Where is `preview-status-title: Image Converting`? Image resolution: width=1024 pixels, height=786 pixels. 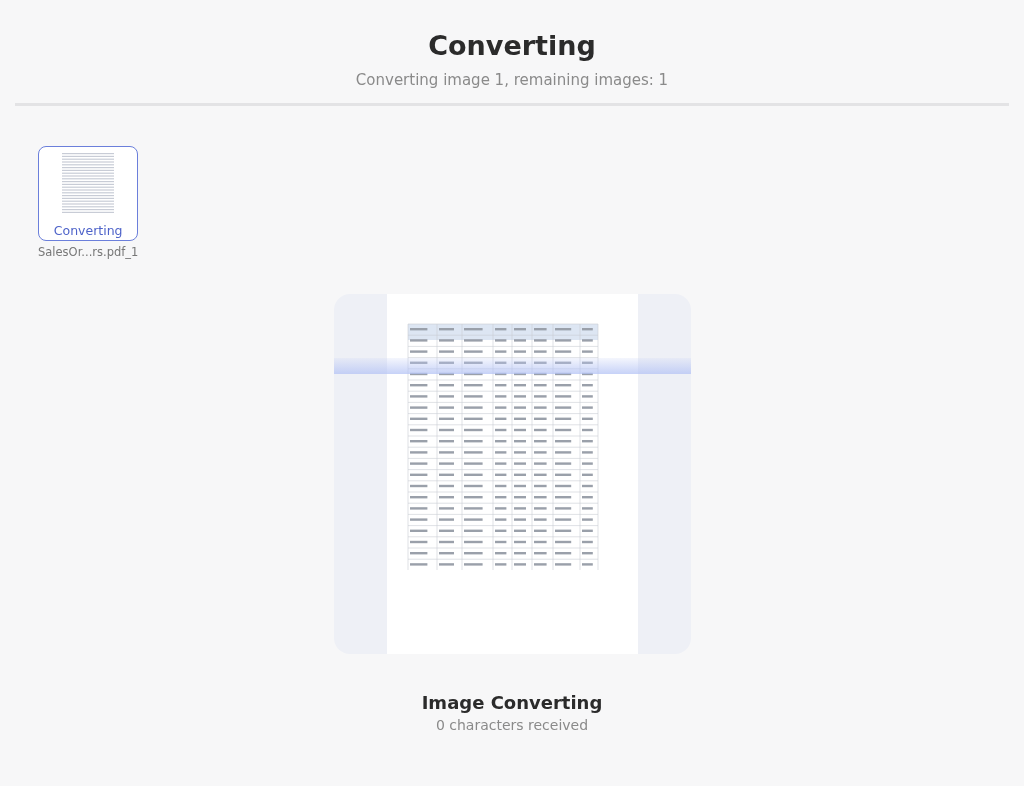
preview-status-title: Image Converting is located at coordinates (512, 702).